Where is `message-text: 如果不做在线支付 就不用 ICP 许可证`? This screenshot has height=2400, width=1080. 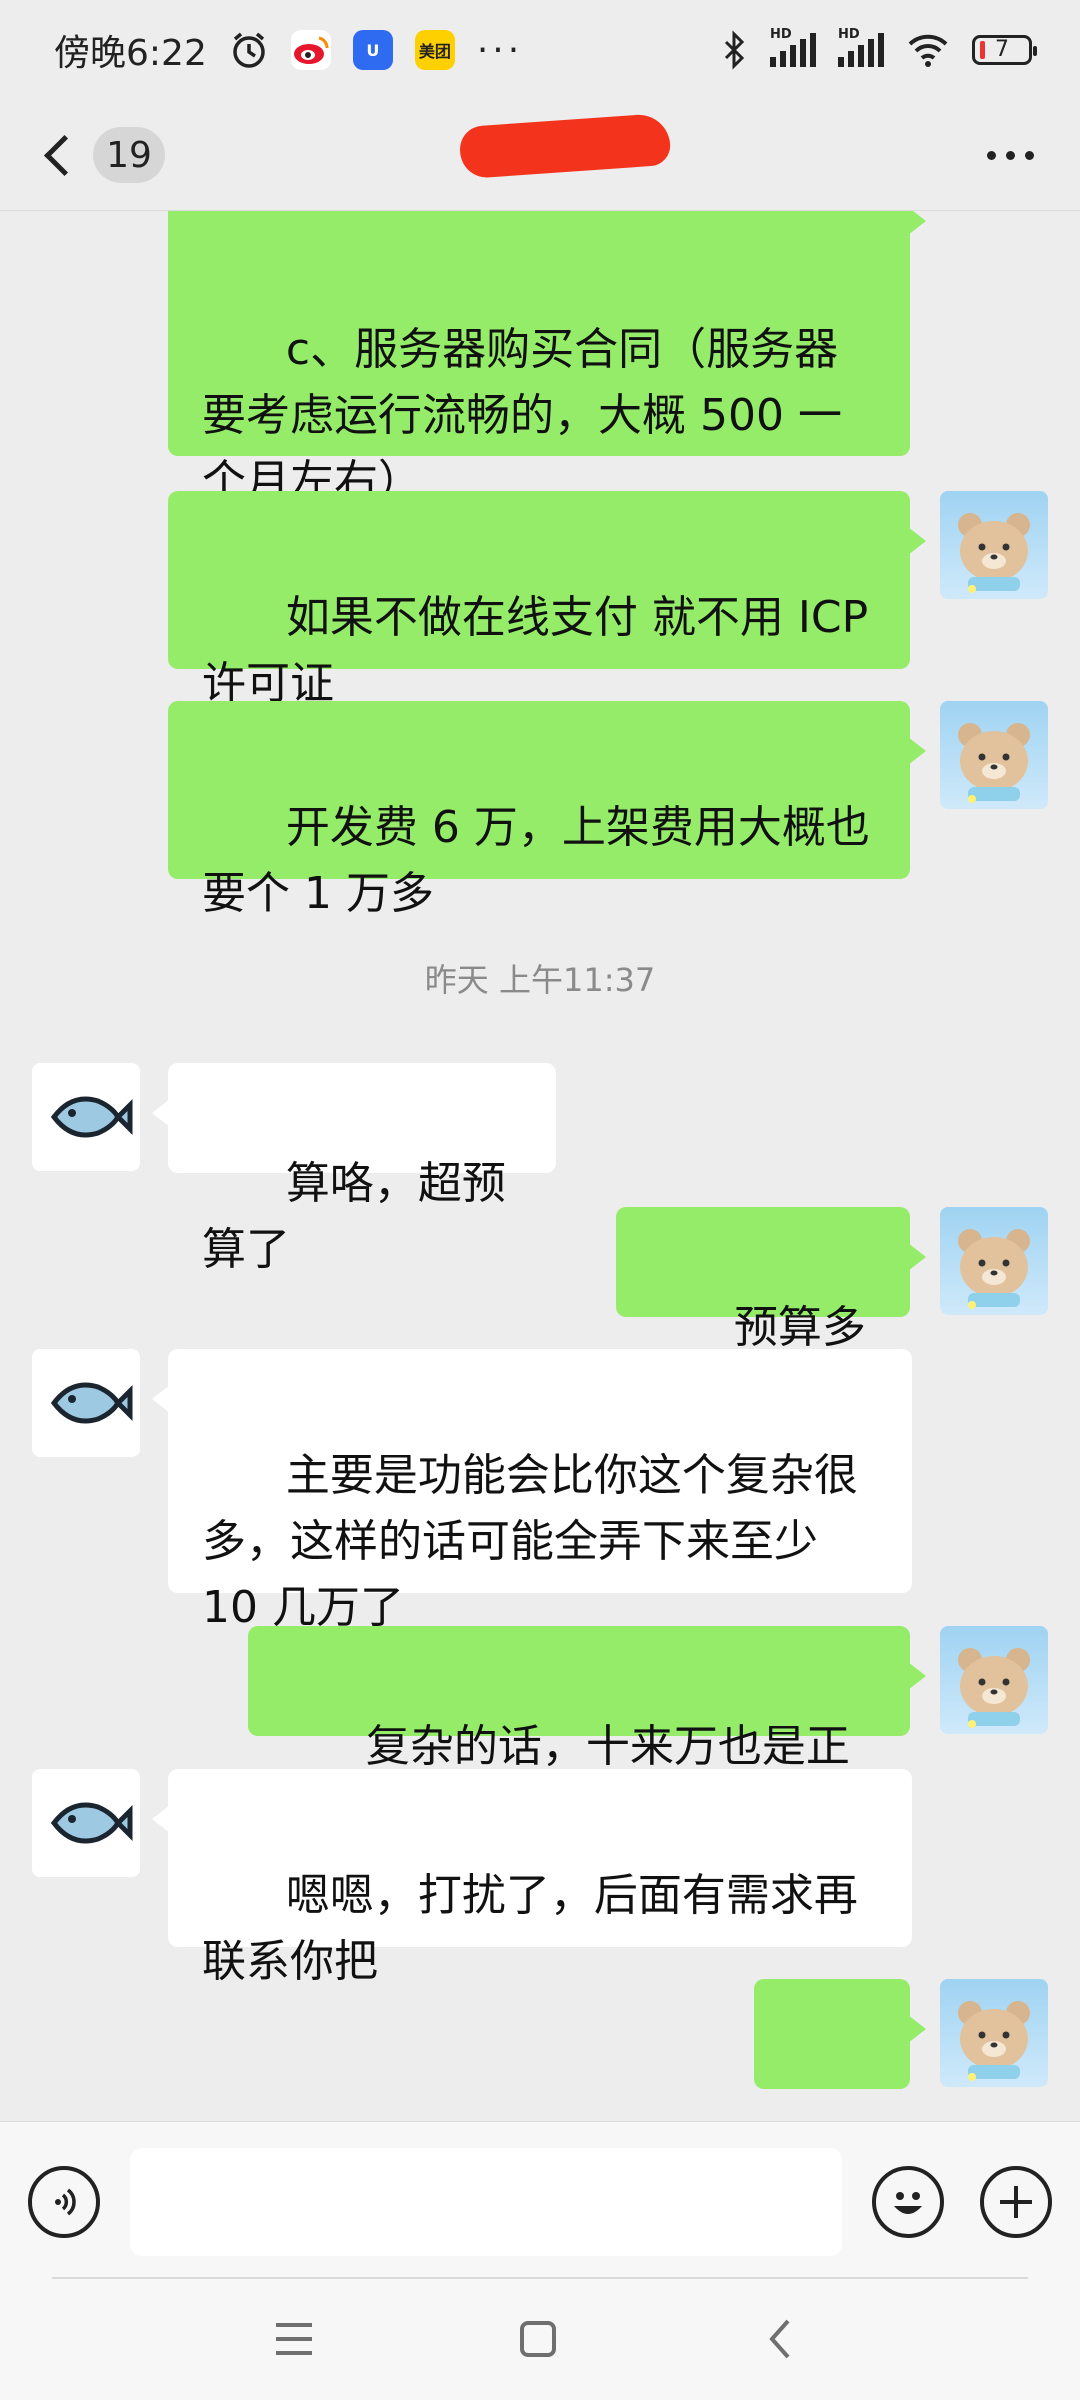
message-text: 如果不做在线支付 就不用 ICP 许可证 is located at coordinates (542, 650).